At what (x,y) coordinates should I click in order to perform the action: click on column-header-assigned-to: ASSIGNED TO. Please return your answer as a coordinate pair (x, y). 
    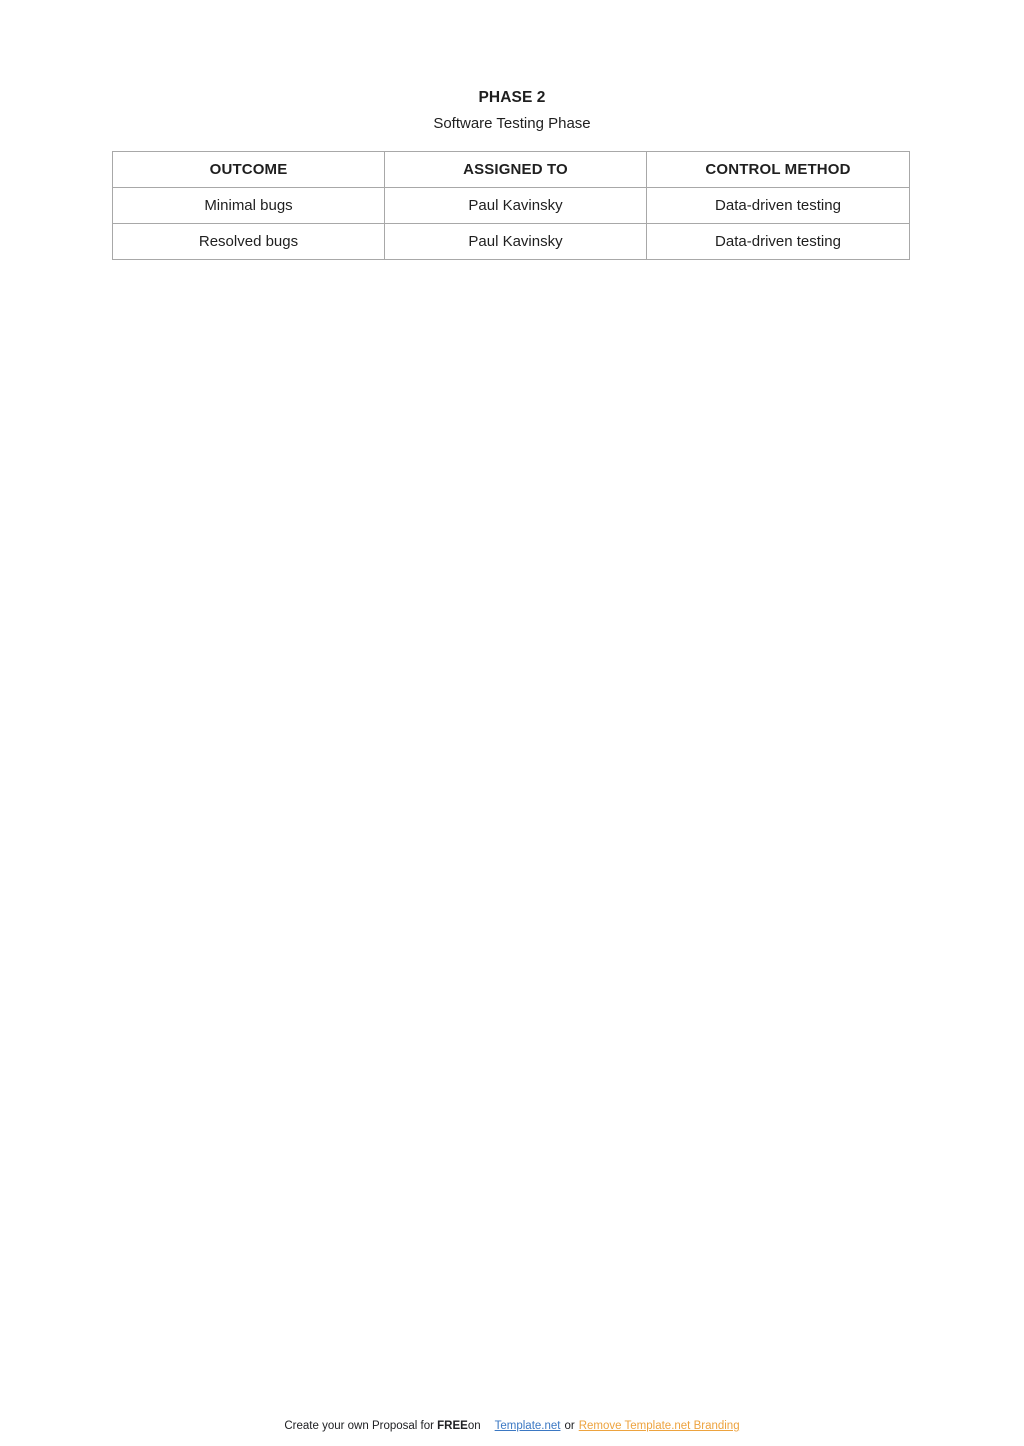
    Looking at the image, I should click on (515, 169).